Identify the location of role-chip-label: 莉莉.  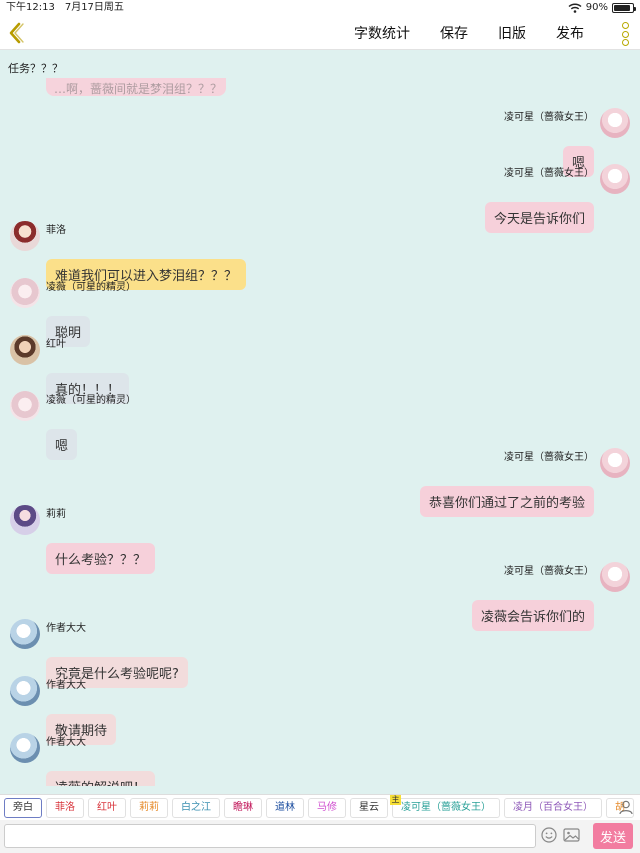
(149, 807).